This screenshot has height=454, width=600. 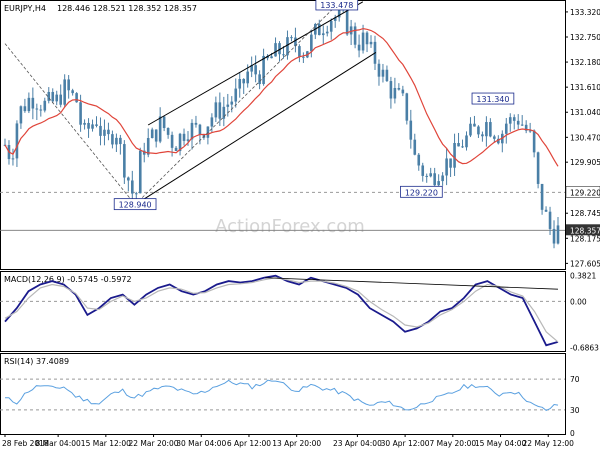 I want to click on price-y-tick-label: 128.175, so click(x=585, y=238).